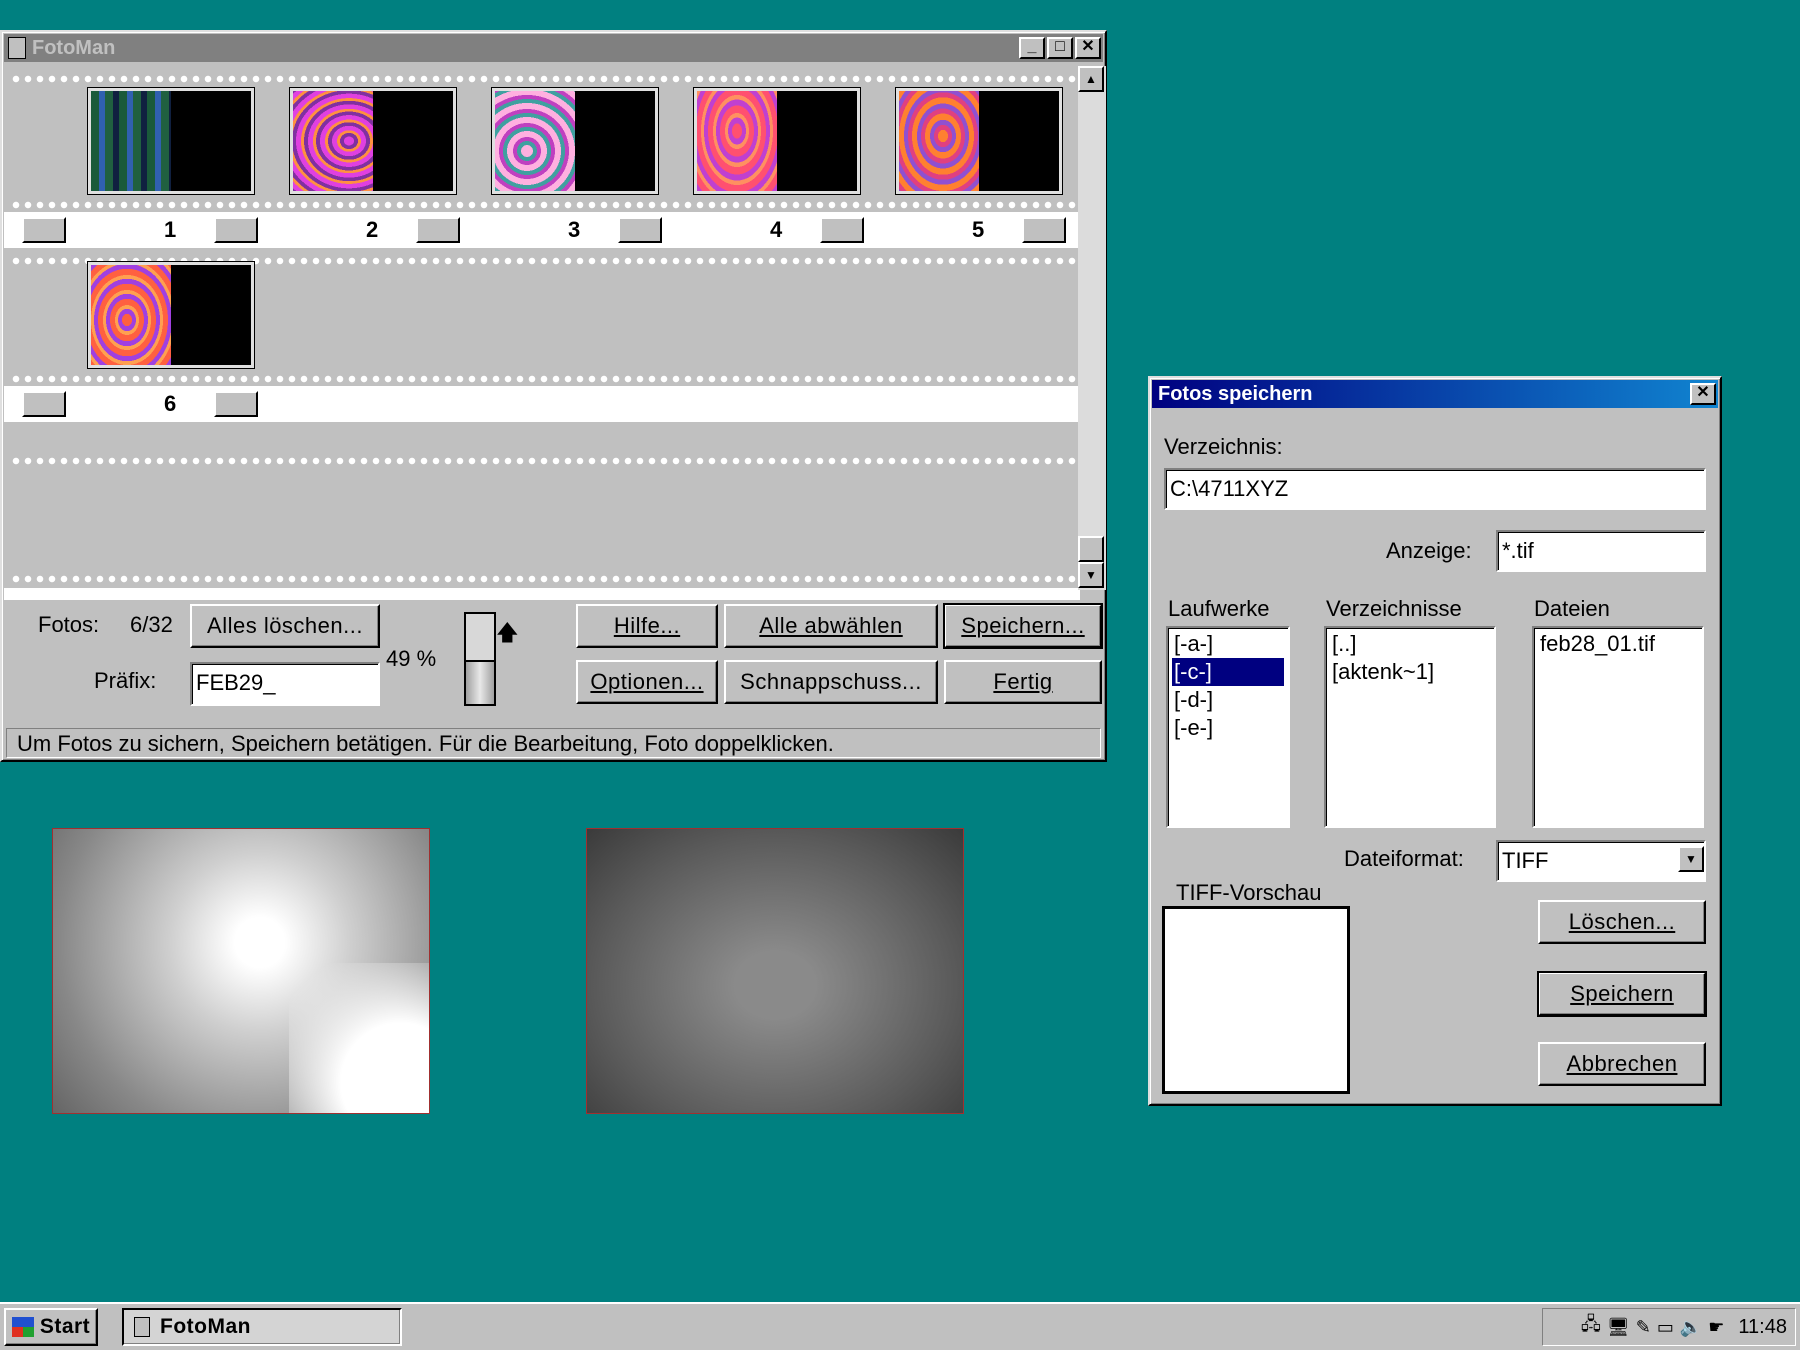 The height and width of the screenshot is (1350, 1800). Describe the element at coordinates (1410, 644) in the screenshot. I see `directory-item: [..]` at that location.